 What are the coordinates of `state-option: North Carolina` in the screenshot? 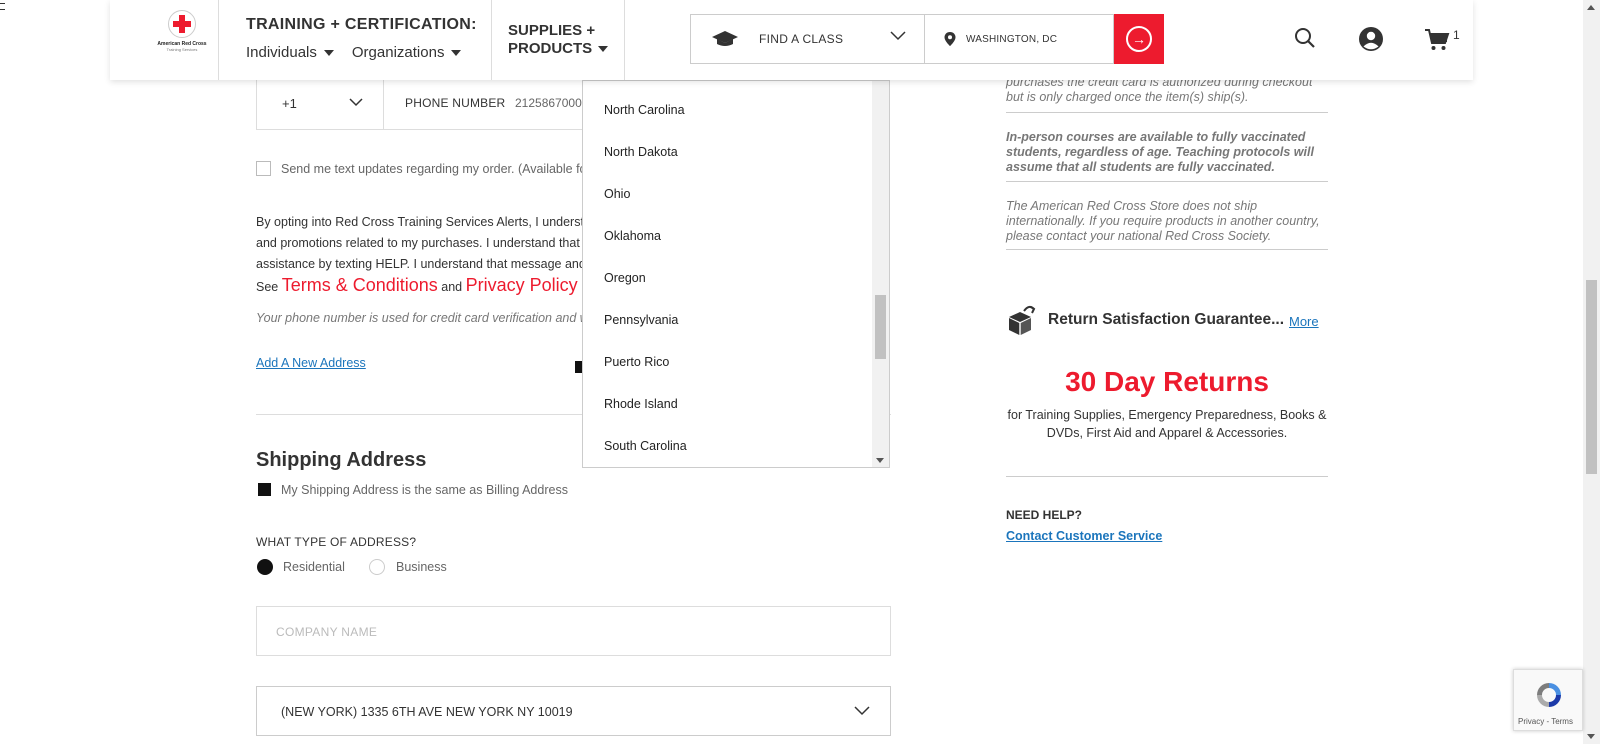 It's located at (728, 112).